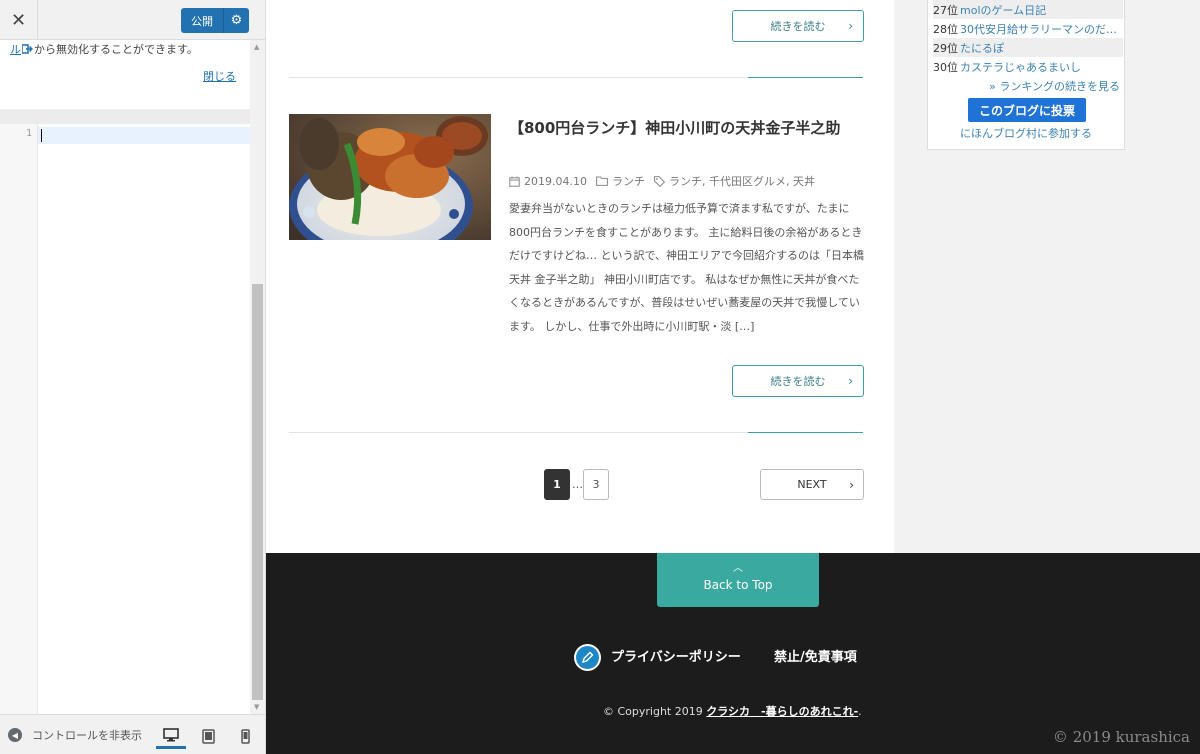 The height and width of the screenshot is (754, 1200). I want to click on post-date: 2019.04.10, so click(555, 181).